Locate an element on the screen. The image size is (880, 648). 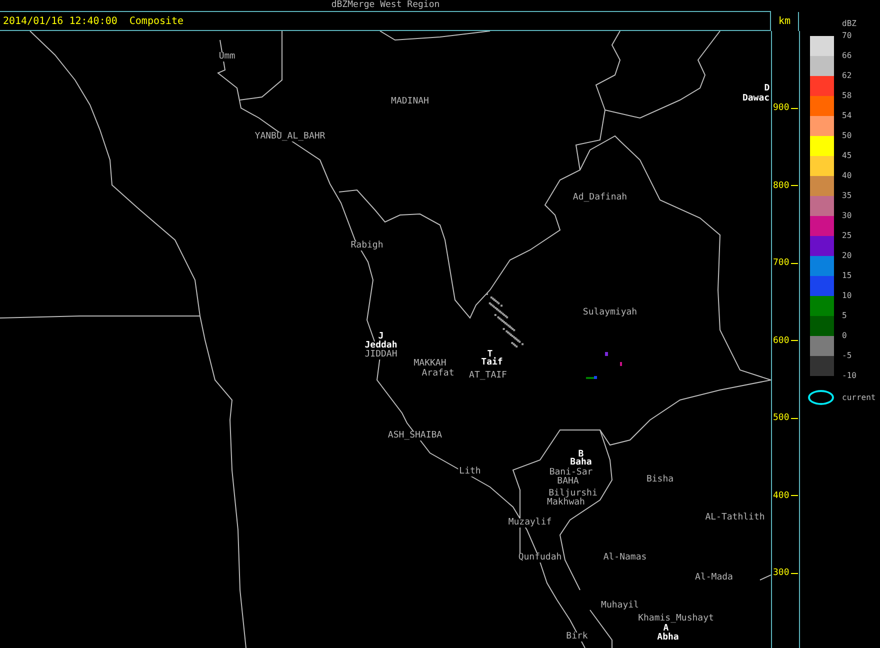
place-label: Taif is located at coordinates (492, 363).